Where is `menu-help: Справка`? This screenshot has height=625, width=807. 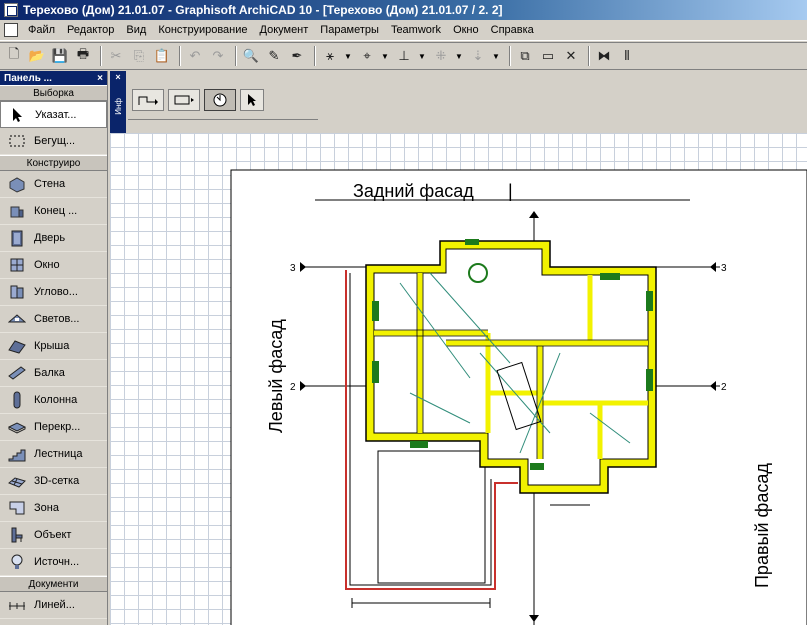
menu-help: Справка is located at coordinates (512, 30).